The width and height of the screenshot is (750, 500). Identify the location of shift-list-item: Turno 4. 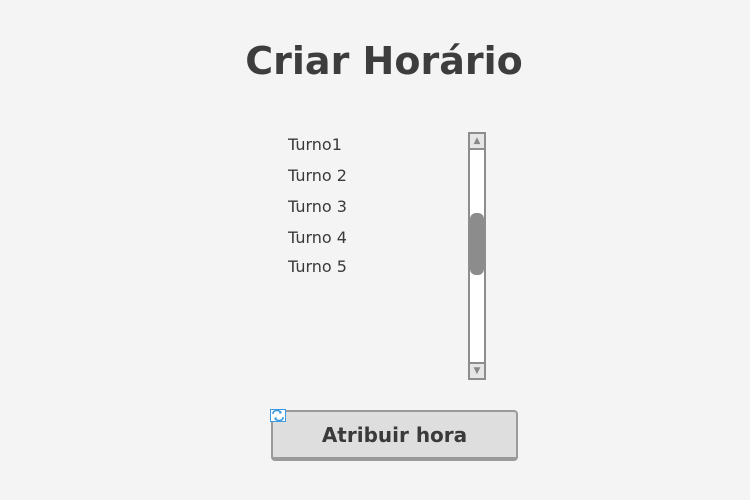
(317, 238).